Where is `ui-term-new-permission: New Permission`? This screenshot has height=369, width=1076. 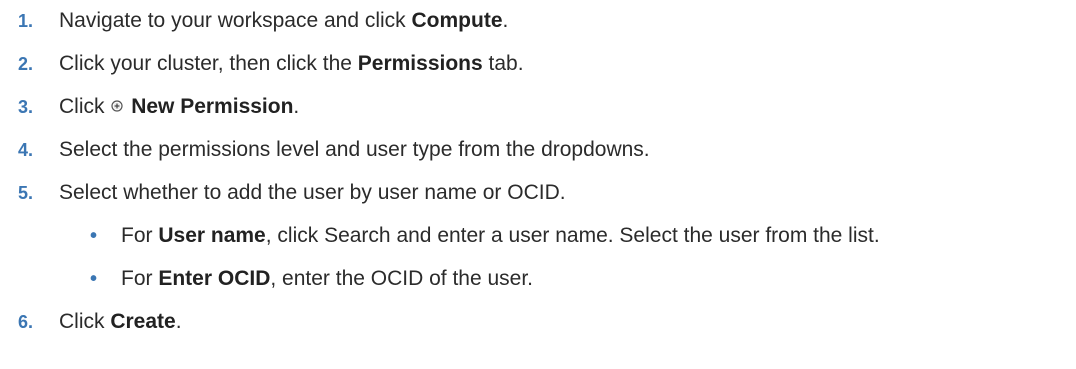 ui-term-new-permission: New Permission is located at coordinates (212, 106).